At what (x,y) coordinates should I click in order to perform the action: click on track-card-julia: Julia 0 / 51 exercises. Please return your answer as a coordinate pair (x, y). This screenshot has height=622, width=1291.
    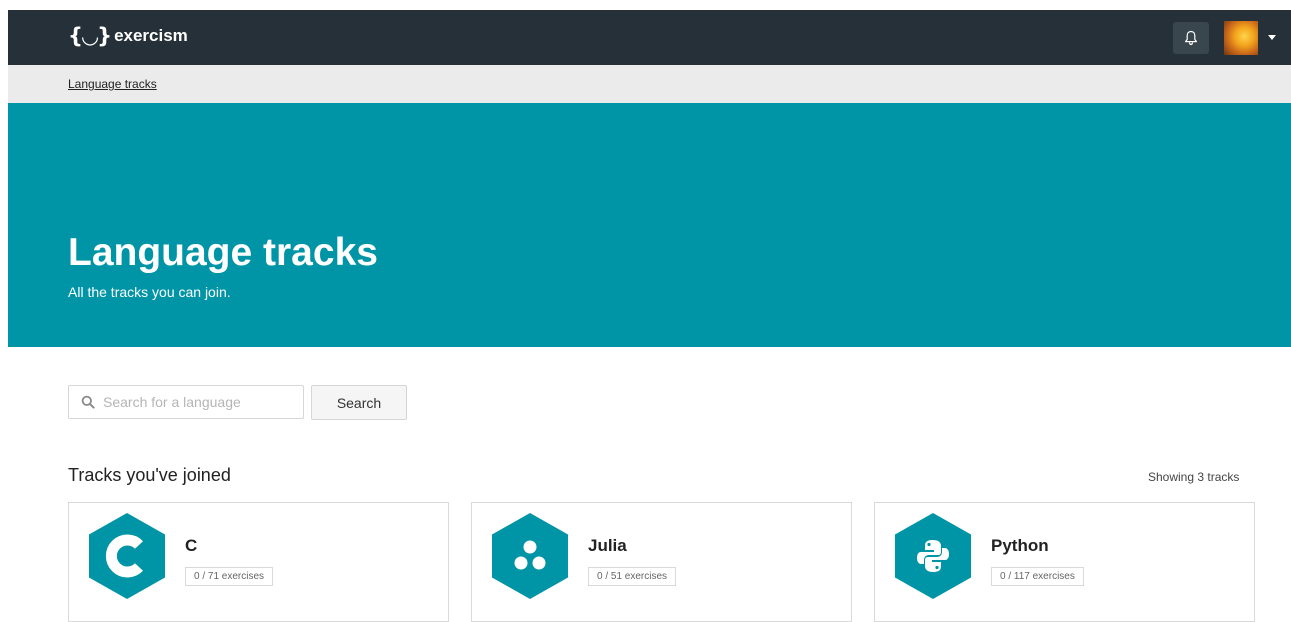
    Looking at the image, I should click on (661, 562).